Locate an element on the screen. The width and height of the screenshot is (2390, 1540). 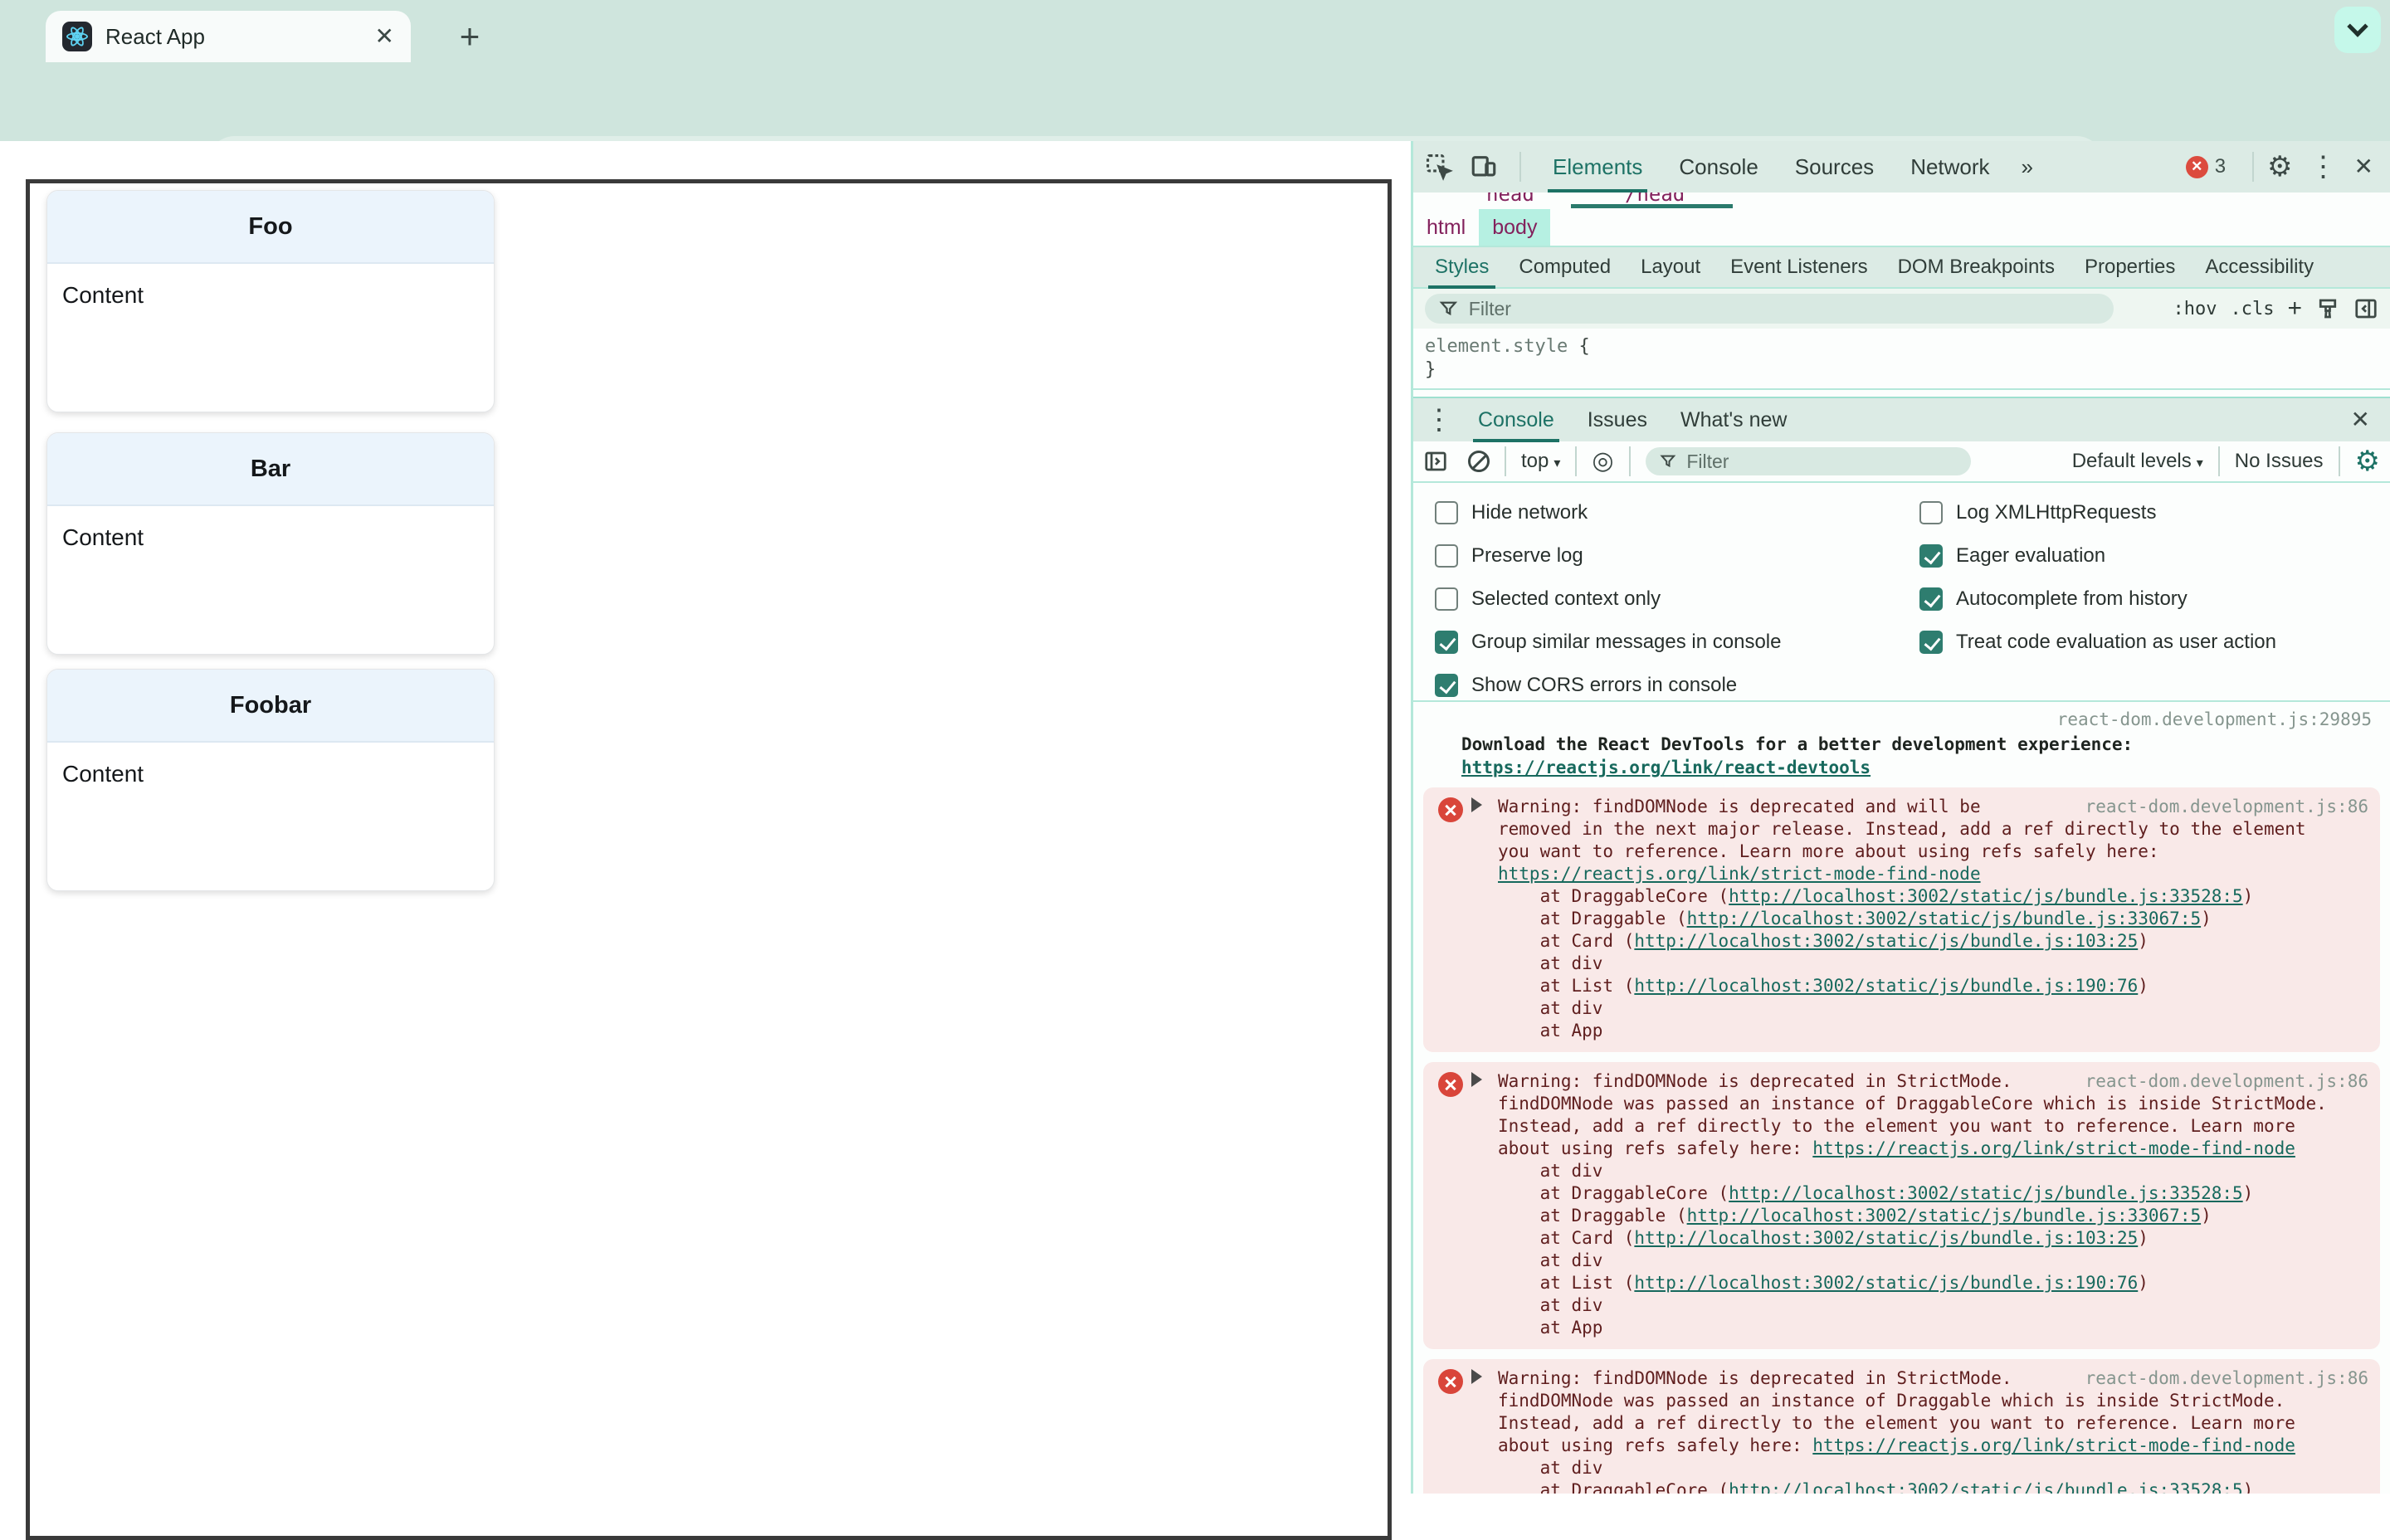
tab-sources: Sources is located at coordinates (1835, 166).